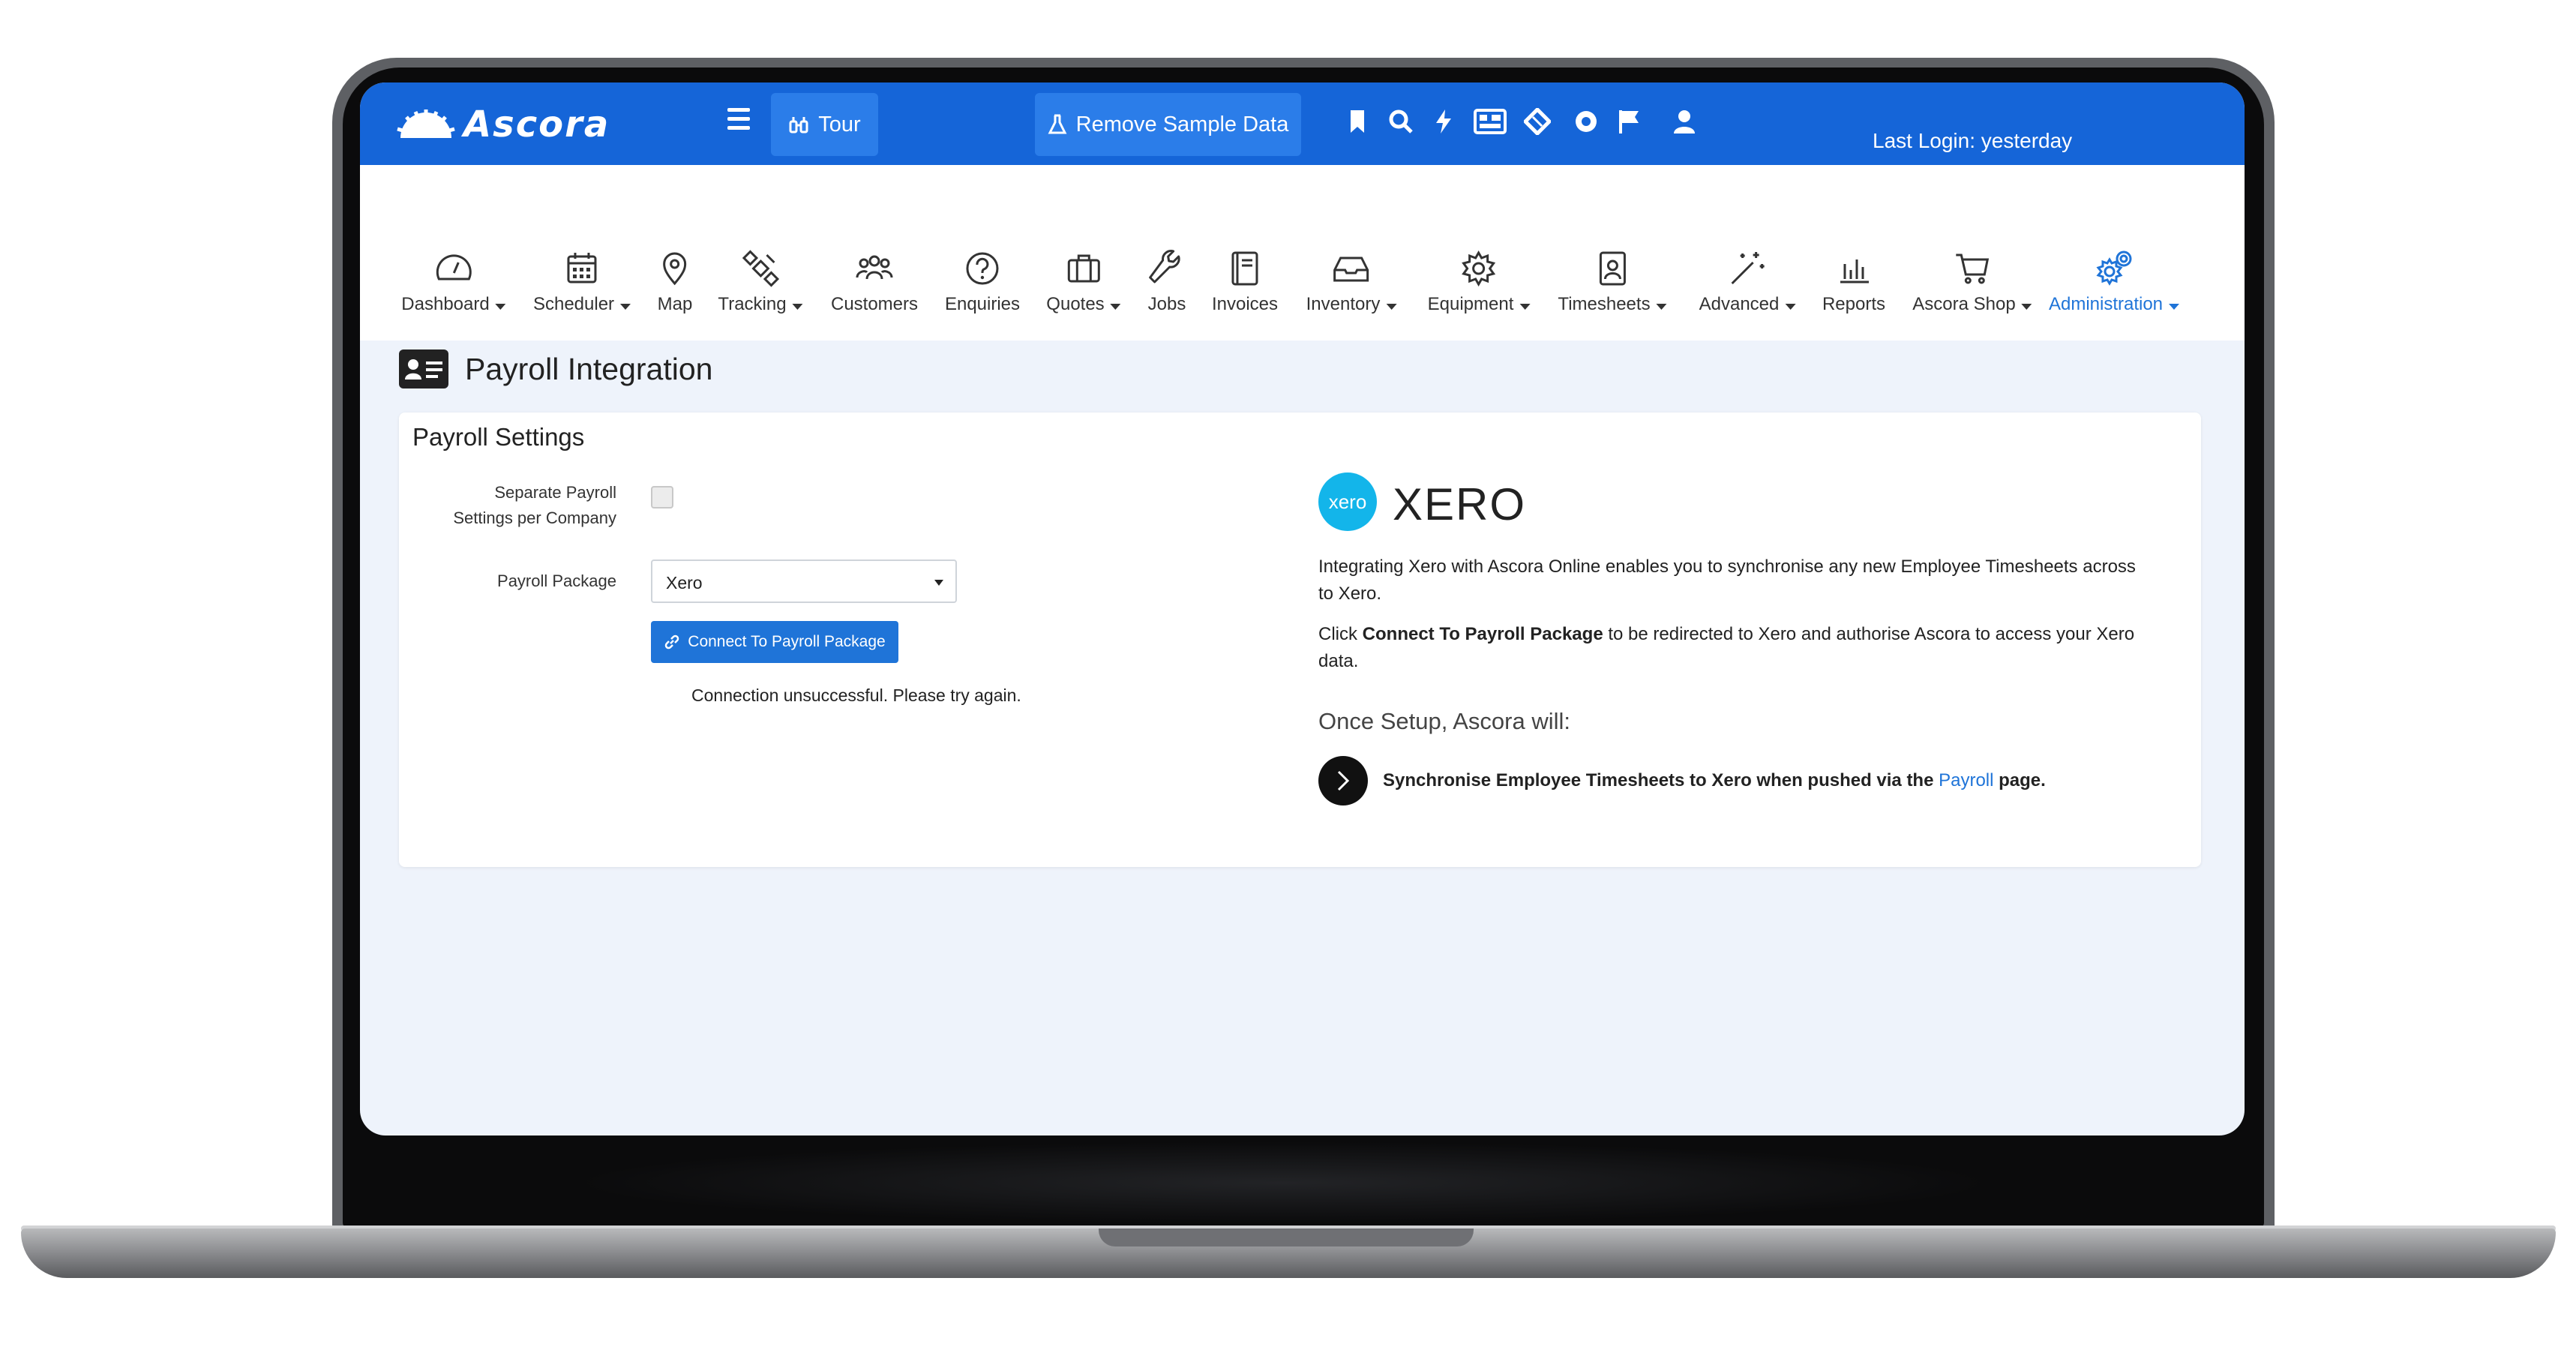  I want to click on logo-text: Ascora, so click(537, 125).